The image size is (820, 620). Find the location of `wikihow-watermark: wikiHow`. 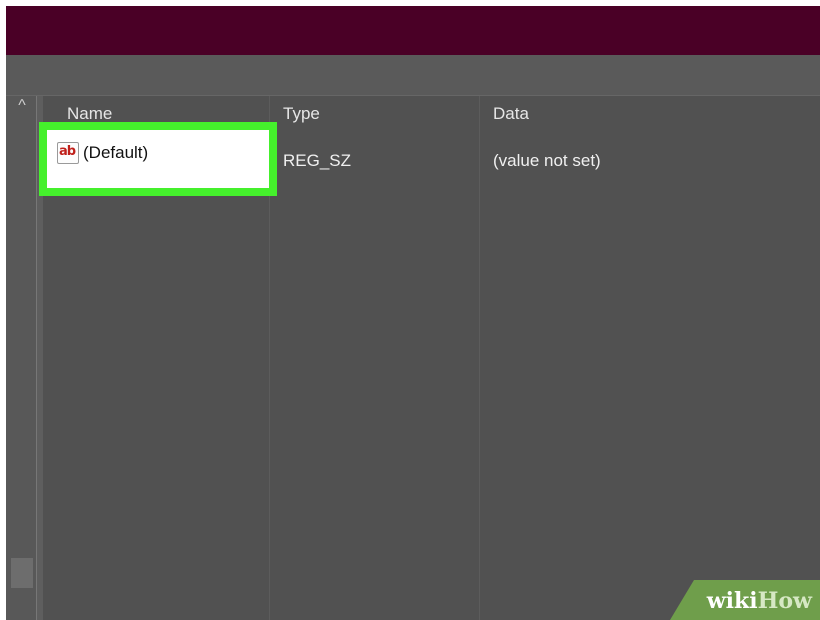

wikihow-watermark: wikiHow is located at coordinates (745, 600).